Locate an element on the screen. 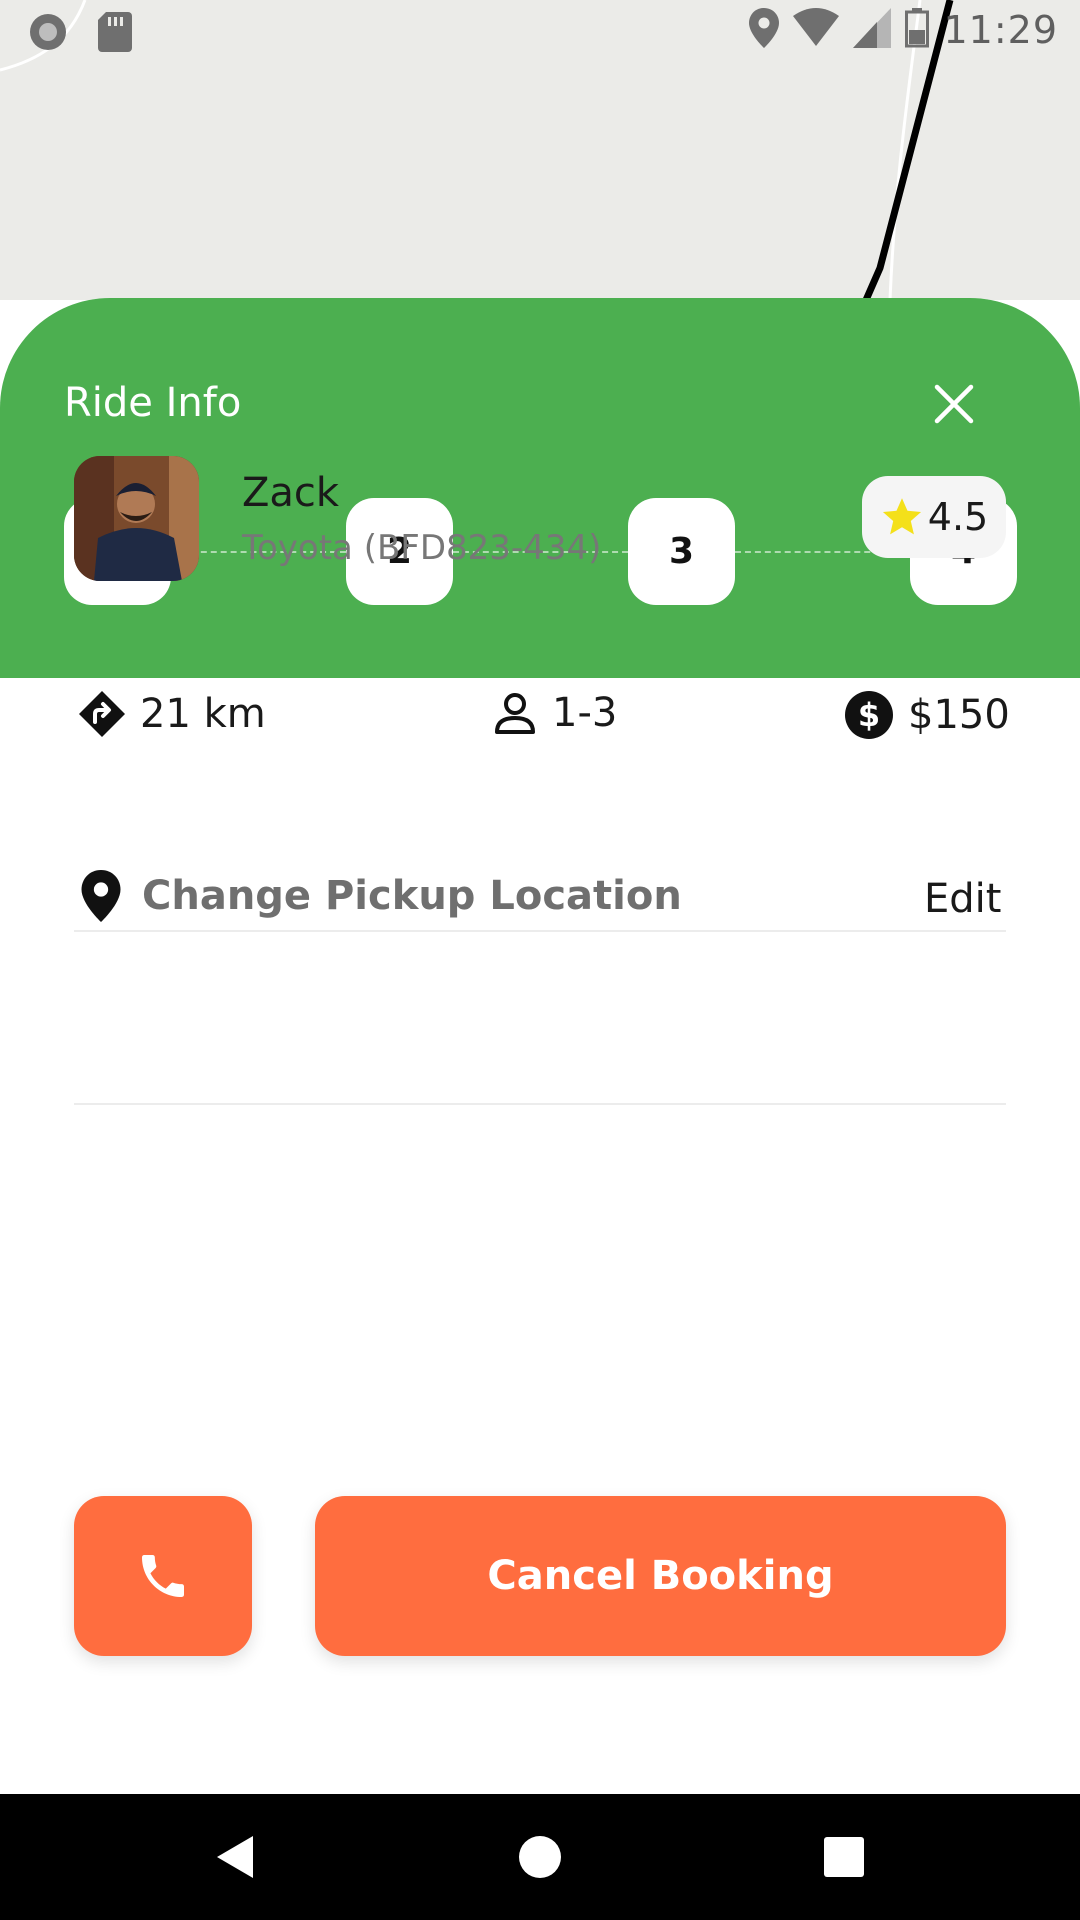  recents-icon is located at coordinates (844, 1857).